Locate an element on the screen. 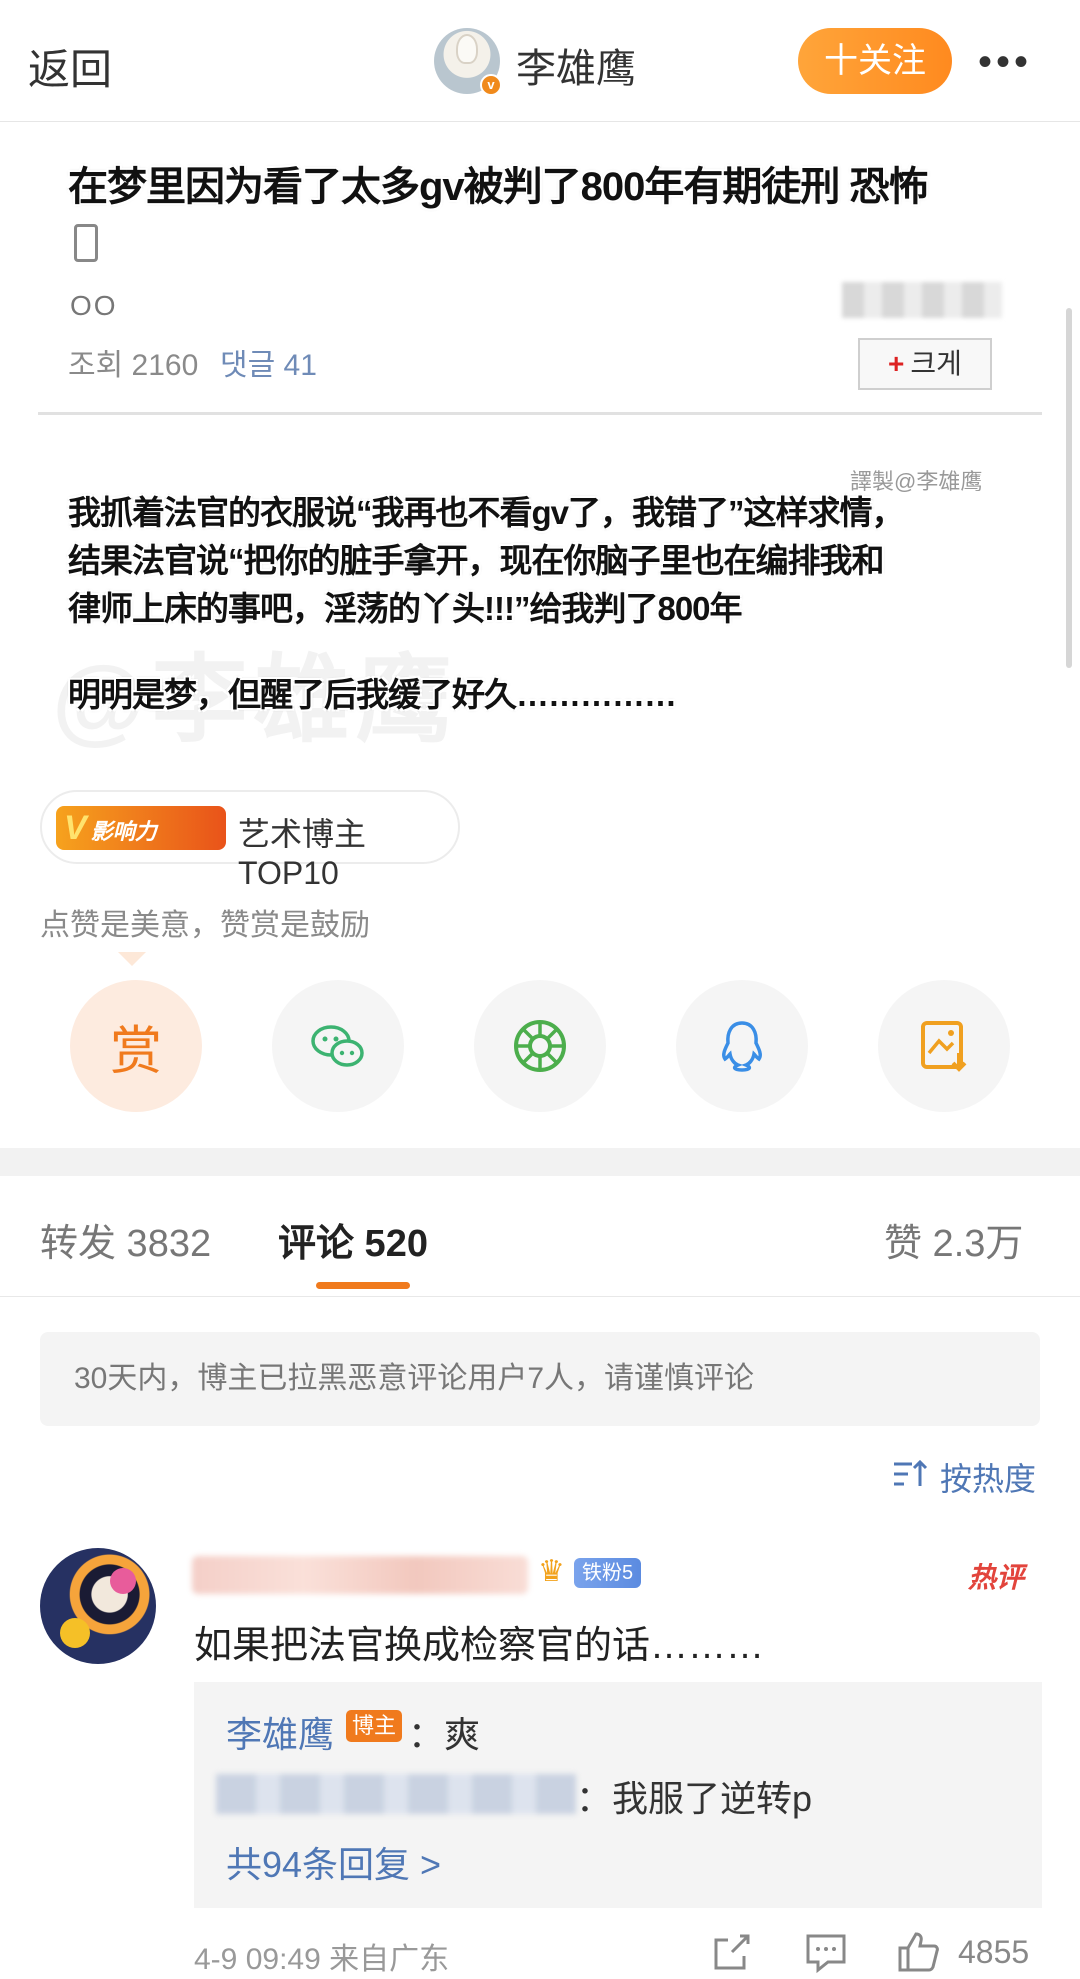 This screenshot has height=1979, width=1080. sort-by-hot-button: 按热度 is located at coordinates (988, 1477).